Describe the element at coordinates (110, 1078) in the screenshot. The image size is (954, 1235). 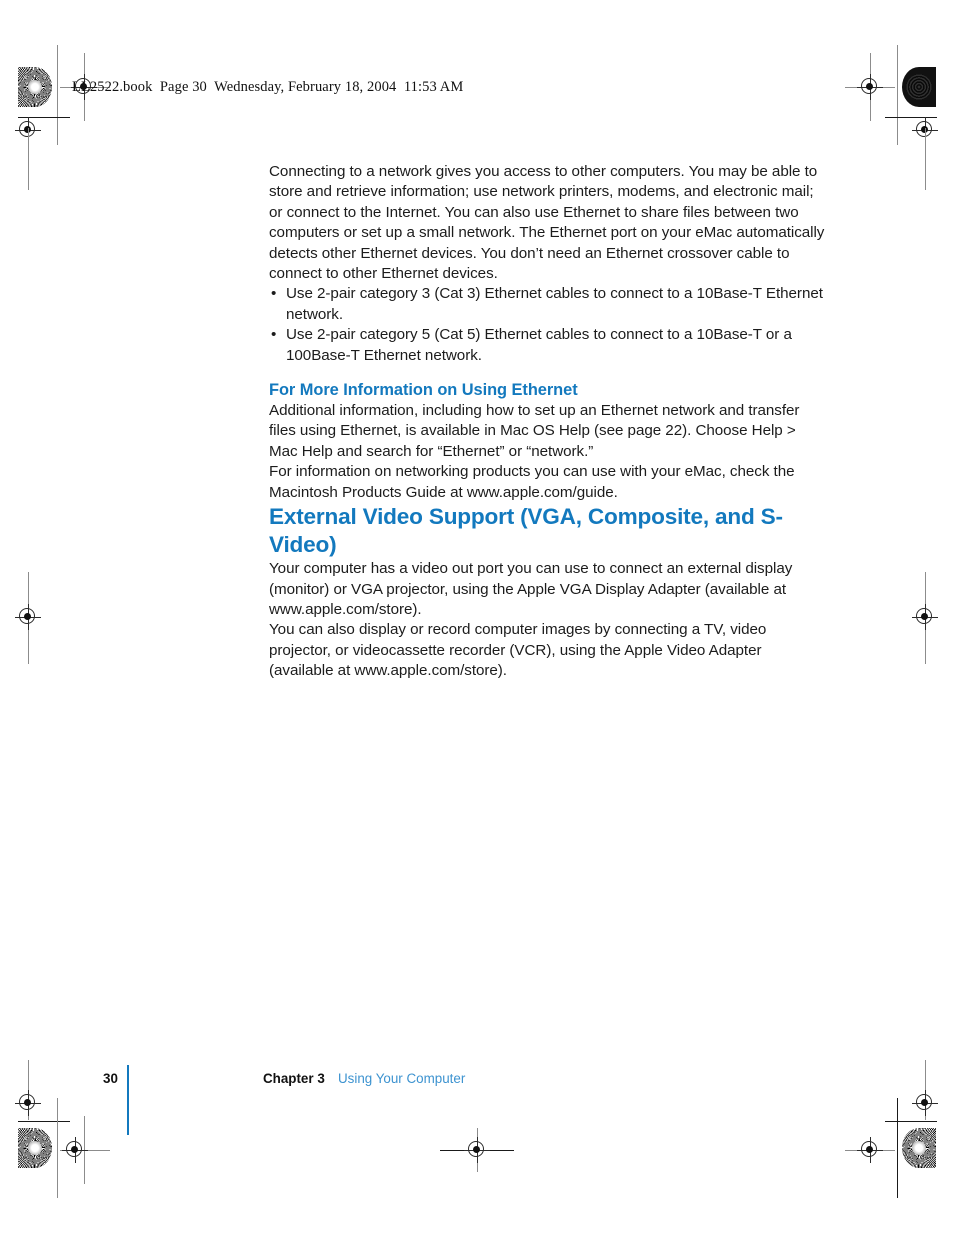
I see `page-number: 30` at that location.